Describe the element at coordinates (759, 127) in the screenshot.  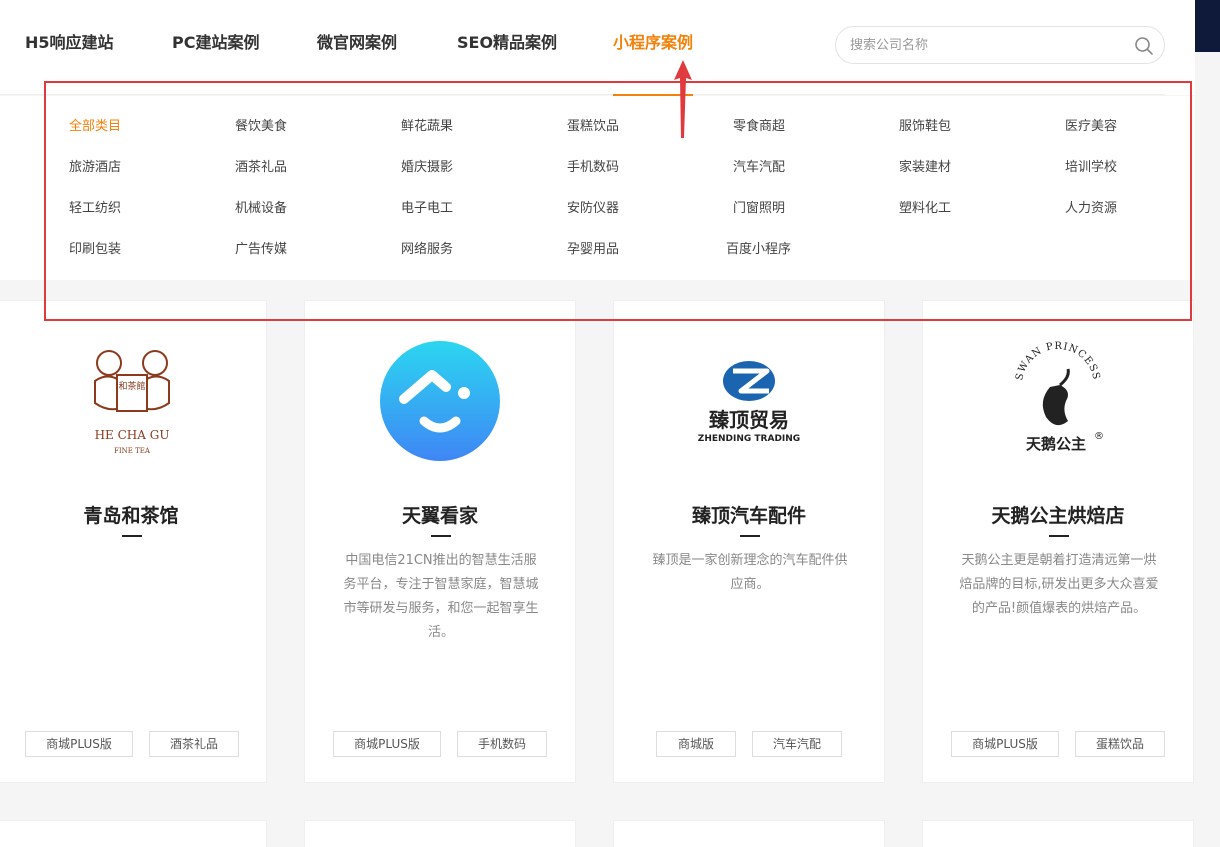
I see `category-item: 零食商超` at that location.